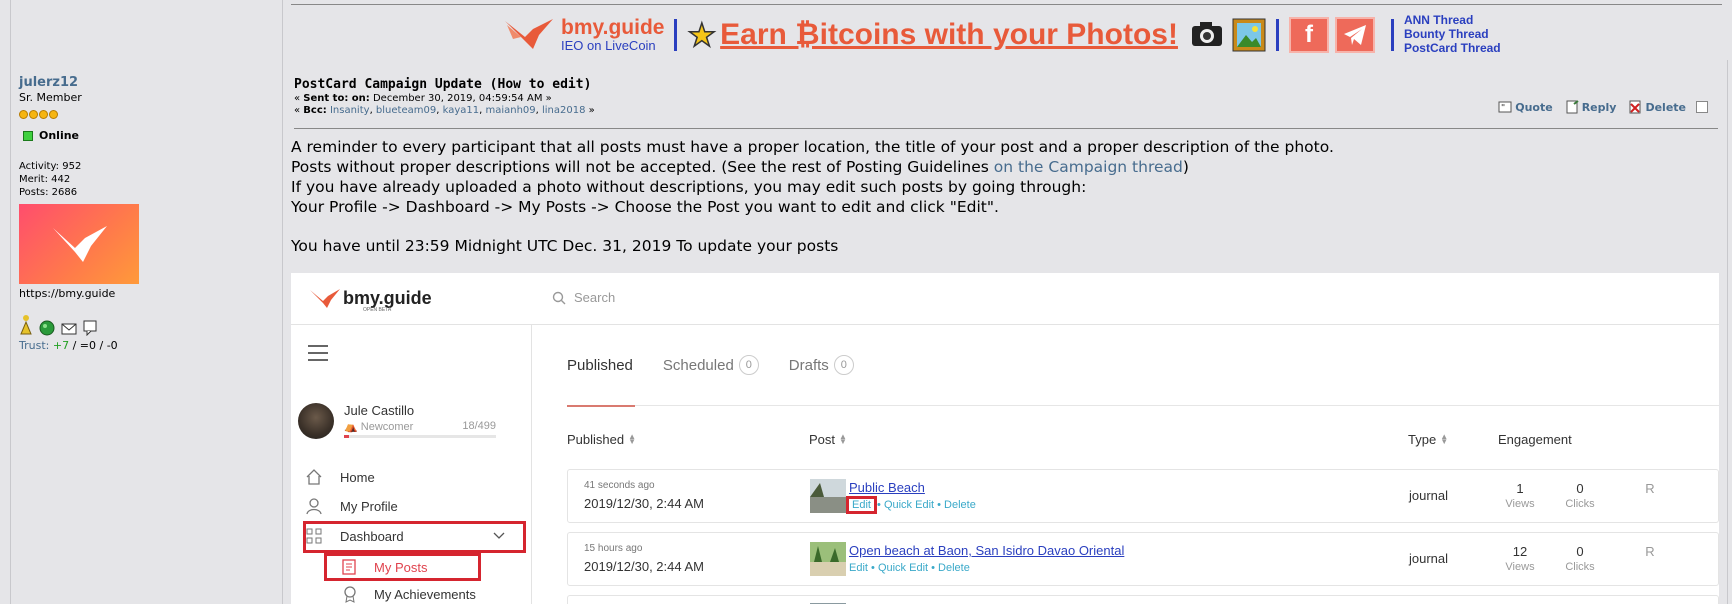 This screenshot has width=1732, height=604. What do you see at coordinates (336, 98) in the screenshot?
I see `sent-label: Sent to: on:` at bounding box center [336, 98].